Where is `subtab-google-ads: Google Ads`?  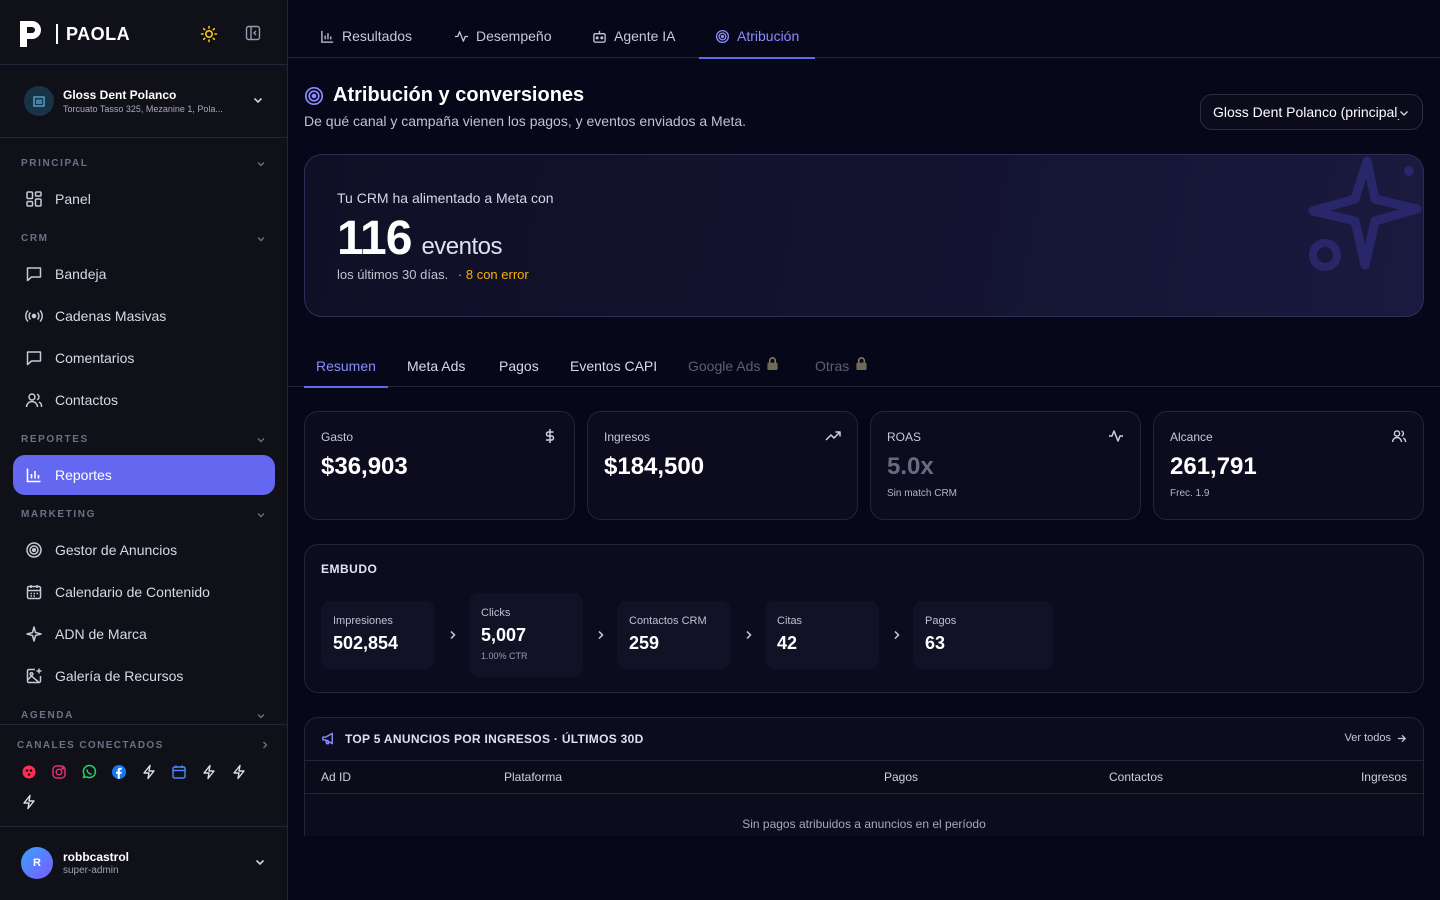 subtab-google-ads: Google Ads is located at coordinates (733, 372).